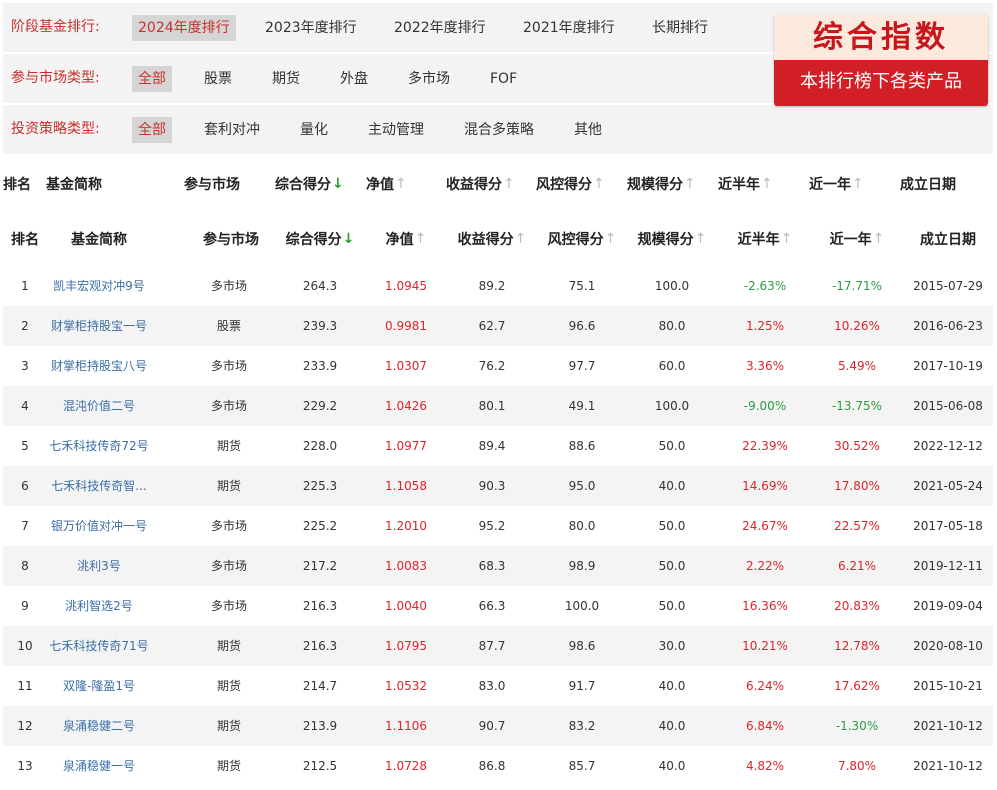  Describe the element at coordinates (406, 726) in the screenshot. I see `nav-cell: 1.1106` at that location.